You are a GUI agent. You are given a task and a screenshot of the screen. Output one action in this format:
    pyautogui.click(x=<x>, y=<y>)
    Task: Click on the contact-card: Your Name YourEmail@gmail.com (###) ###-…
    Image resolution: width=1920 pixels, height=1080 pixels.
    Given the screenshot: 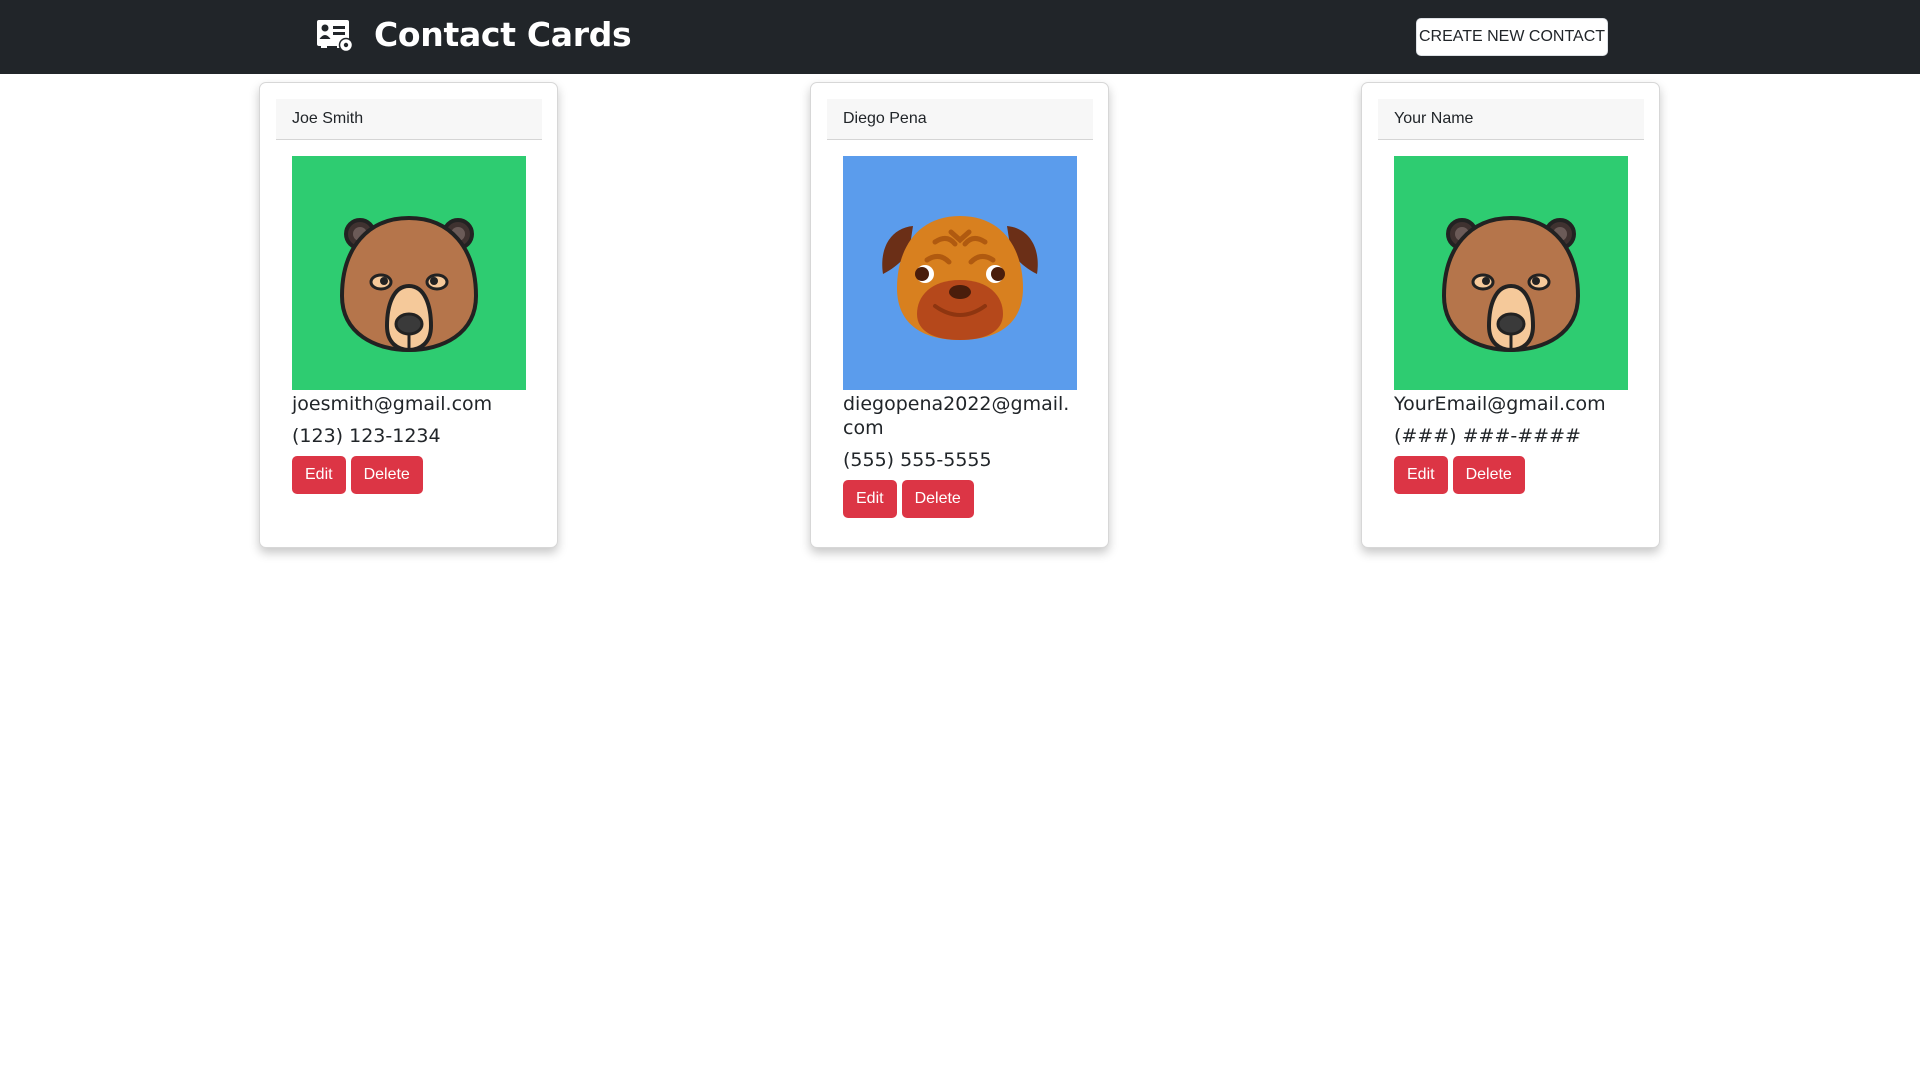 What is the action you would take?
    pyautogui.click(x=1510, y=315)
    